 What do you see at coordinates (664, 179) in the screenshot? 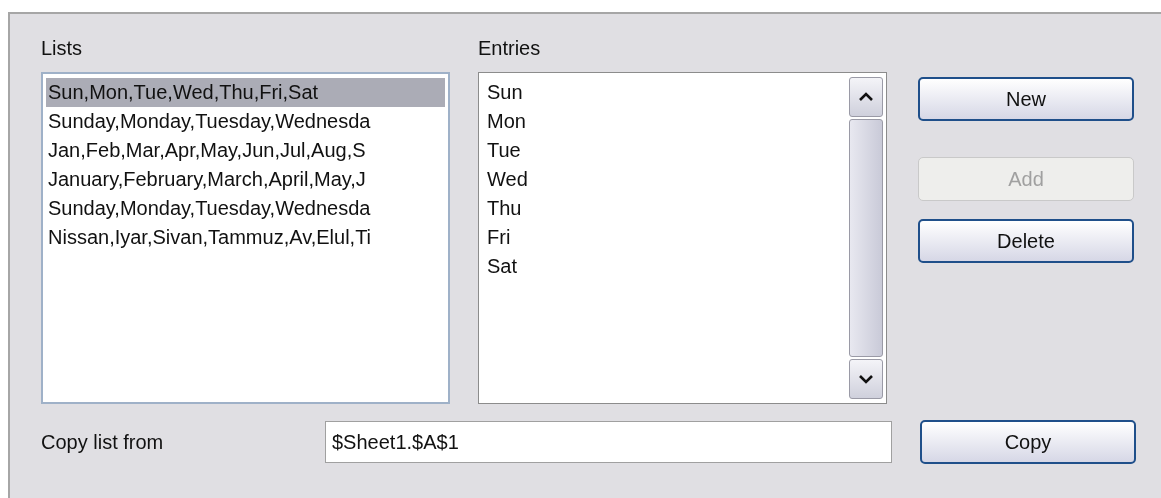
I see `entry-item: Wed` at bounding box center [664, 179].